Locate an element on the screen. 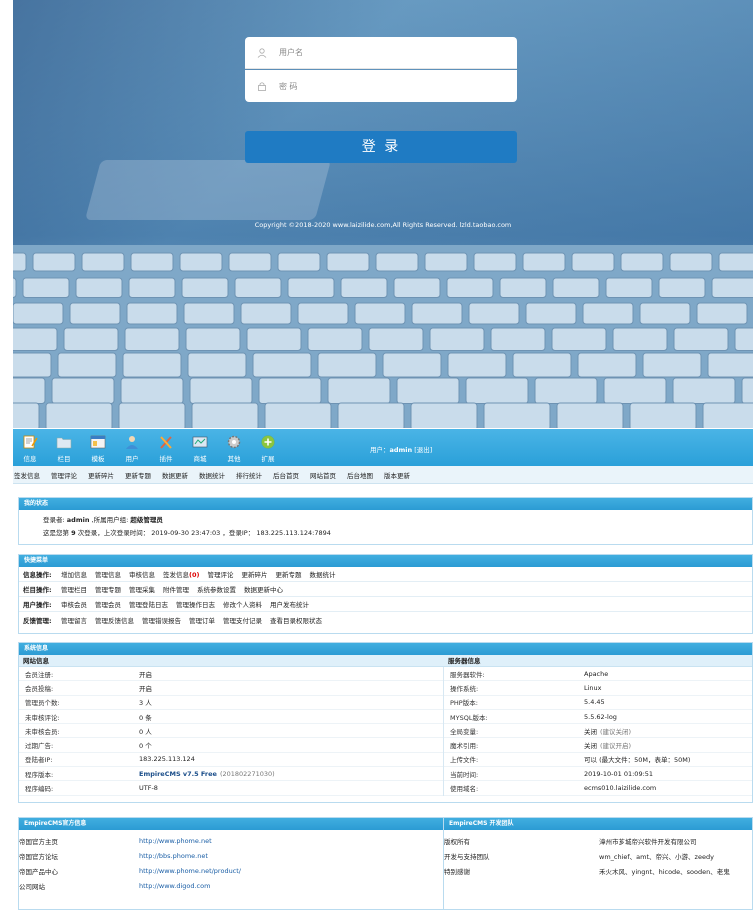 The image size is (753, 912). quick-link: 更新专题 is located at coordinates (288, 574).